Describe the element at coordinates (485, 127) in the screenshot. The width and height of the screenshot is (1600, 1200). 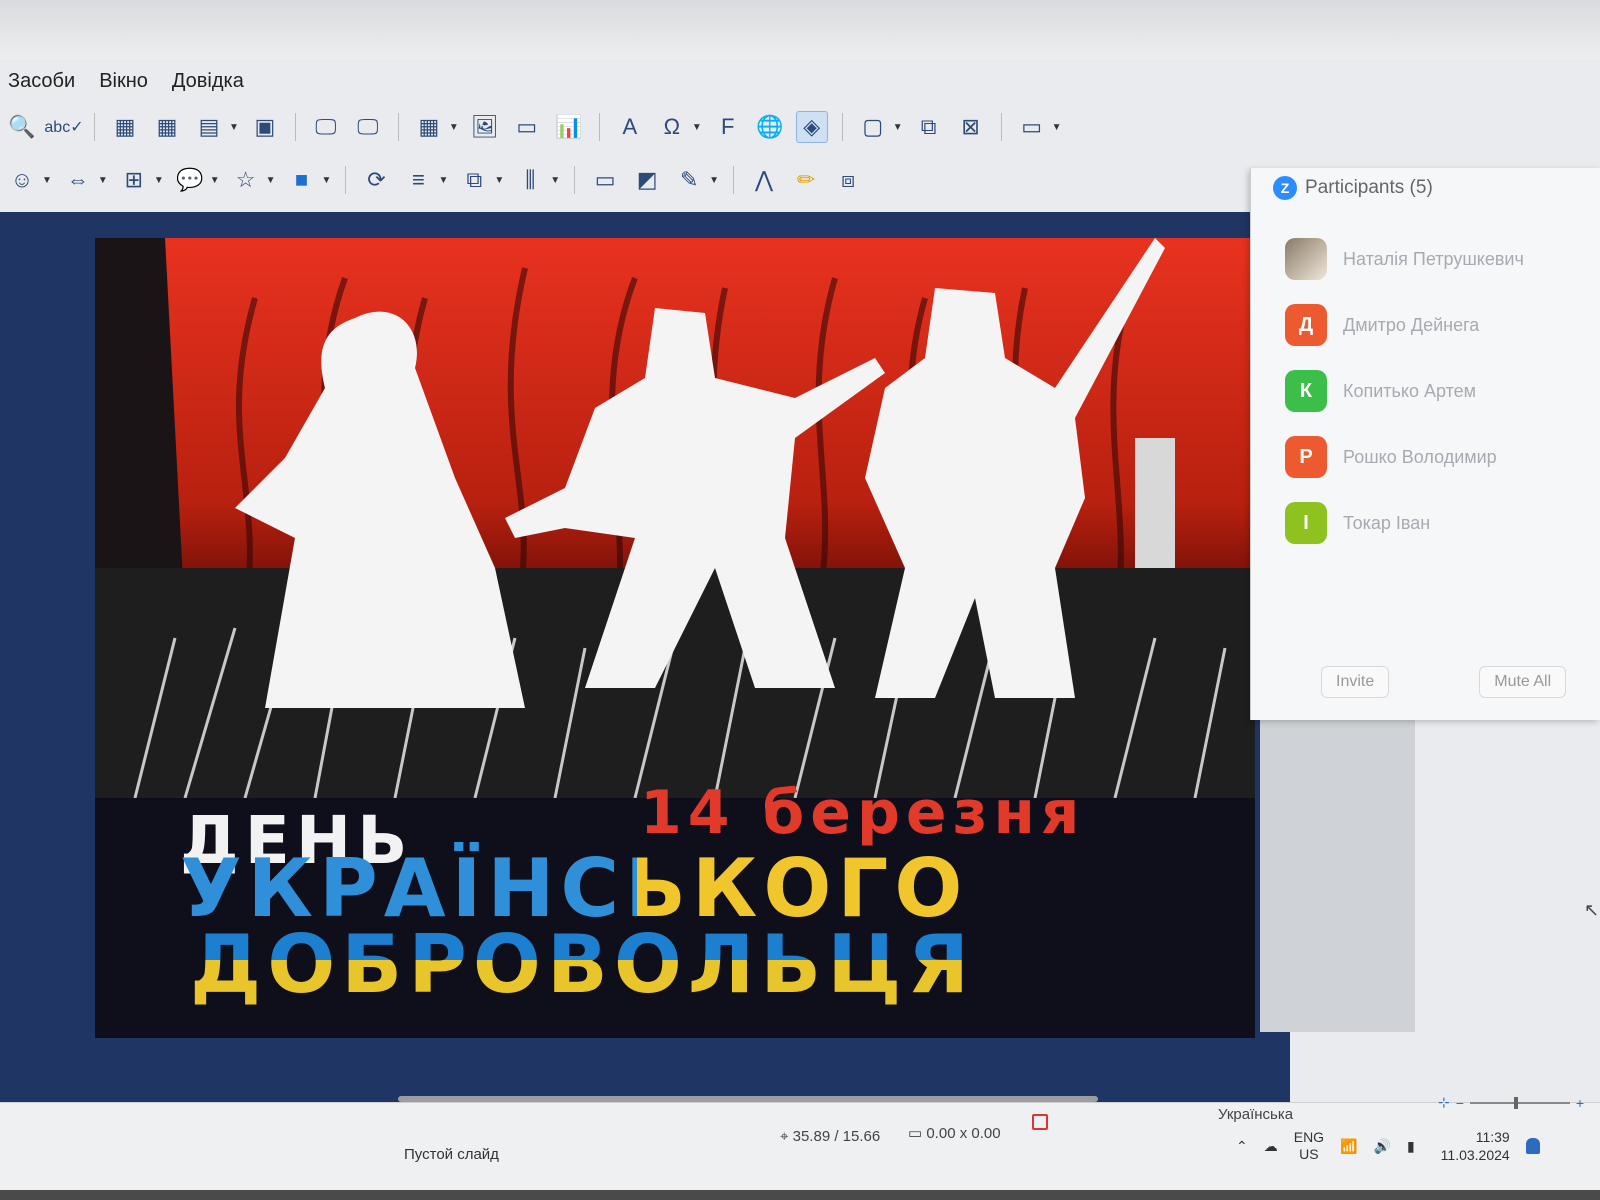
I see `insert-image-icon: 🖼` at that location.